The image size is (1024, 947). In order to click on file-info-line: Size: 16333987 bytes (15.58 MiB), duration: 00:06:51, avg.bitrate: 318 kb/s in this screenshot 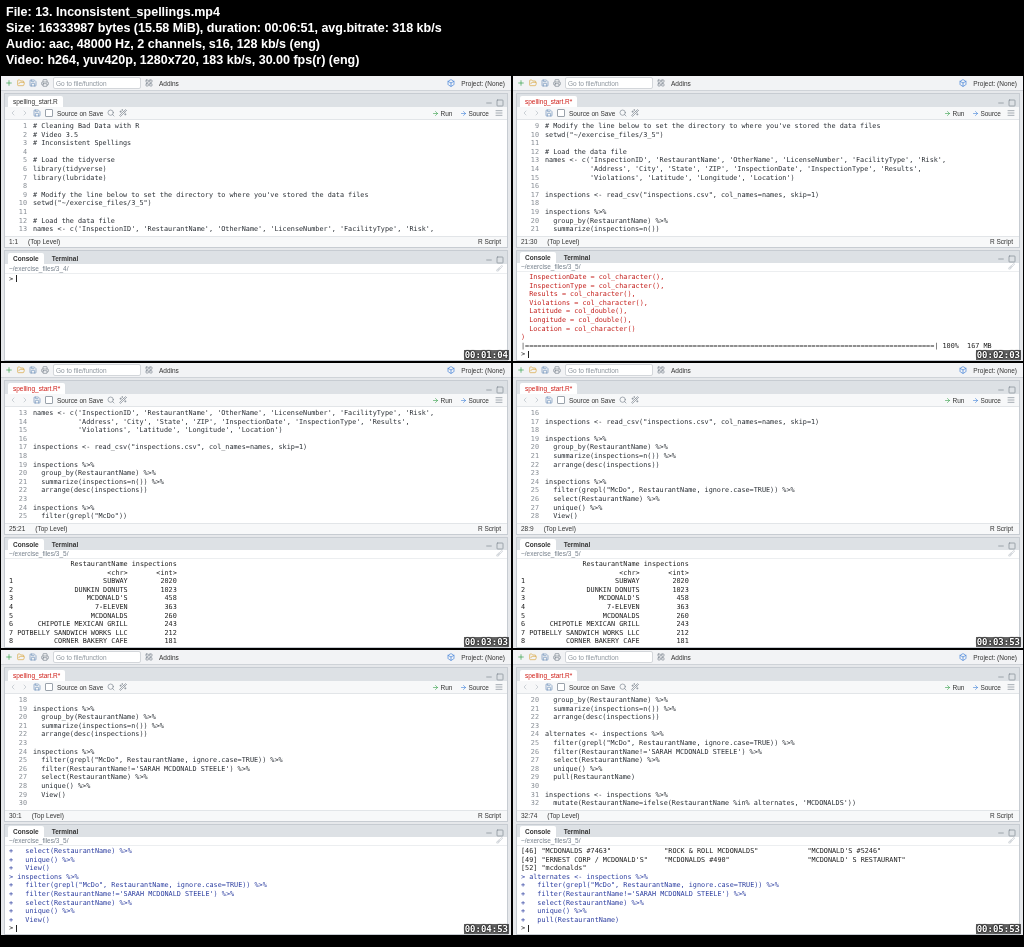, I will do `click(224, 28)`.